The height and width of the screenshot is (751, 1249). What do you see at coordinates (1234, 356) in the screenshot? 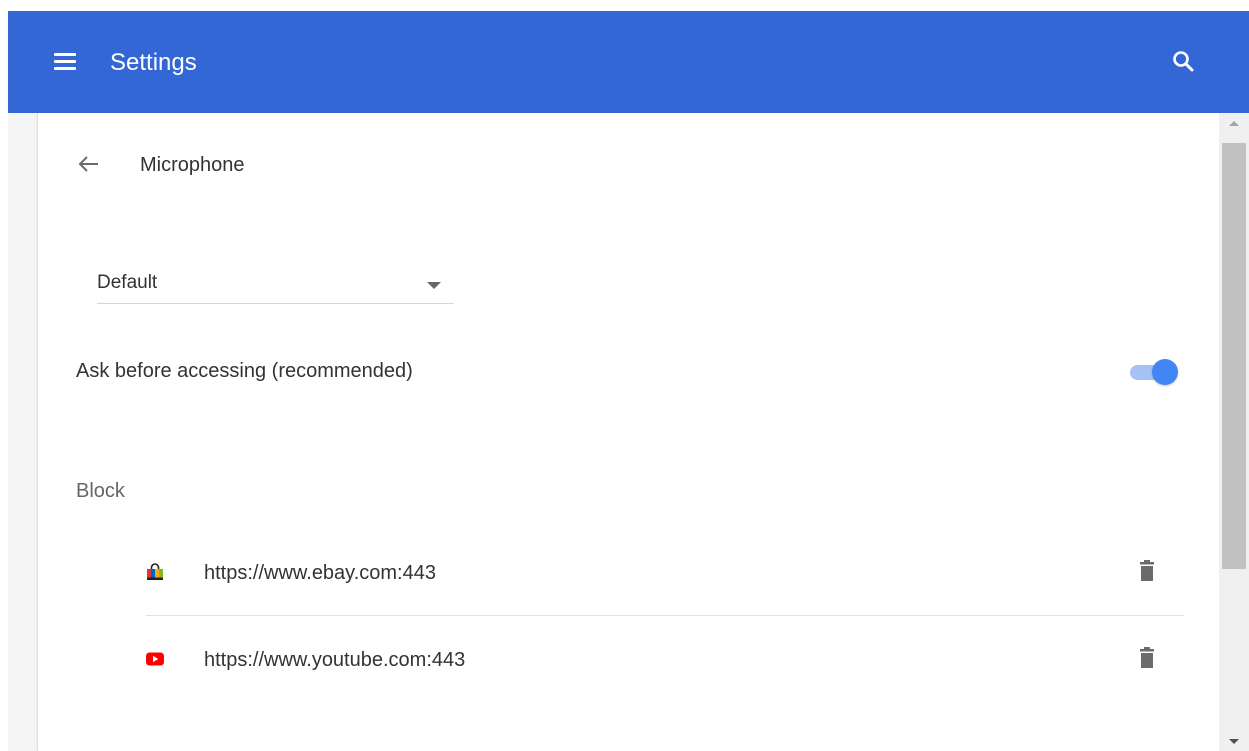
I see `scrollbar-thumb` at bounding box center [1234, 356].